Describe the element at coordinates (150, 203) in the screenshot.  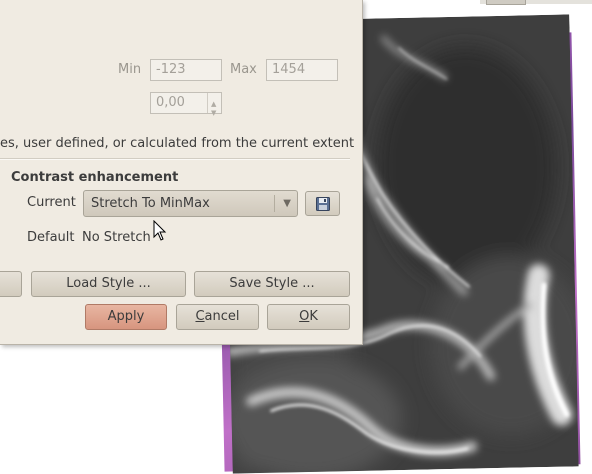
I see `current-value: Stretch To MinMax` at that location.